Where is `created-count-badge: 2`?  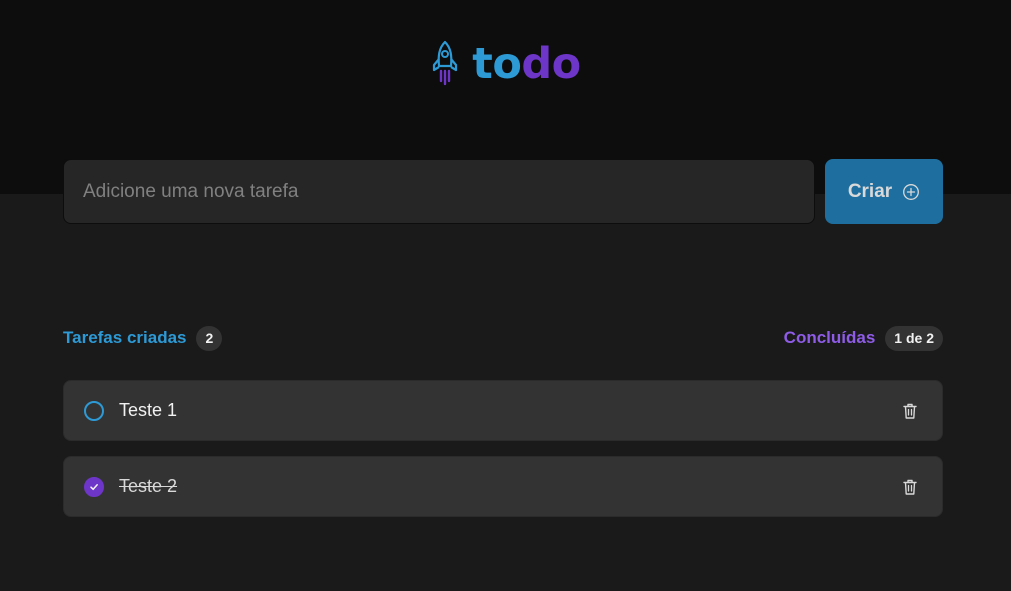
created-count-badge: 2 is located at coordinates (209, 338).